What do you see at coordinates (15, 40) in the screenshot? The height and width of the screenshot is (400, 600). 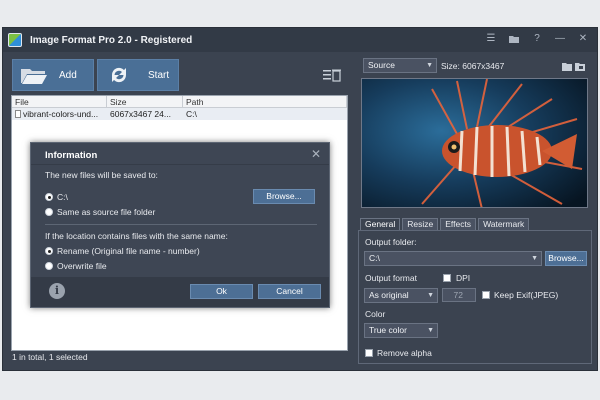 I see `app-logo-icon` at bounding box center [15, 40].